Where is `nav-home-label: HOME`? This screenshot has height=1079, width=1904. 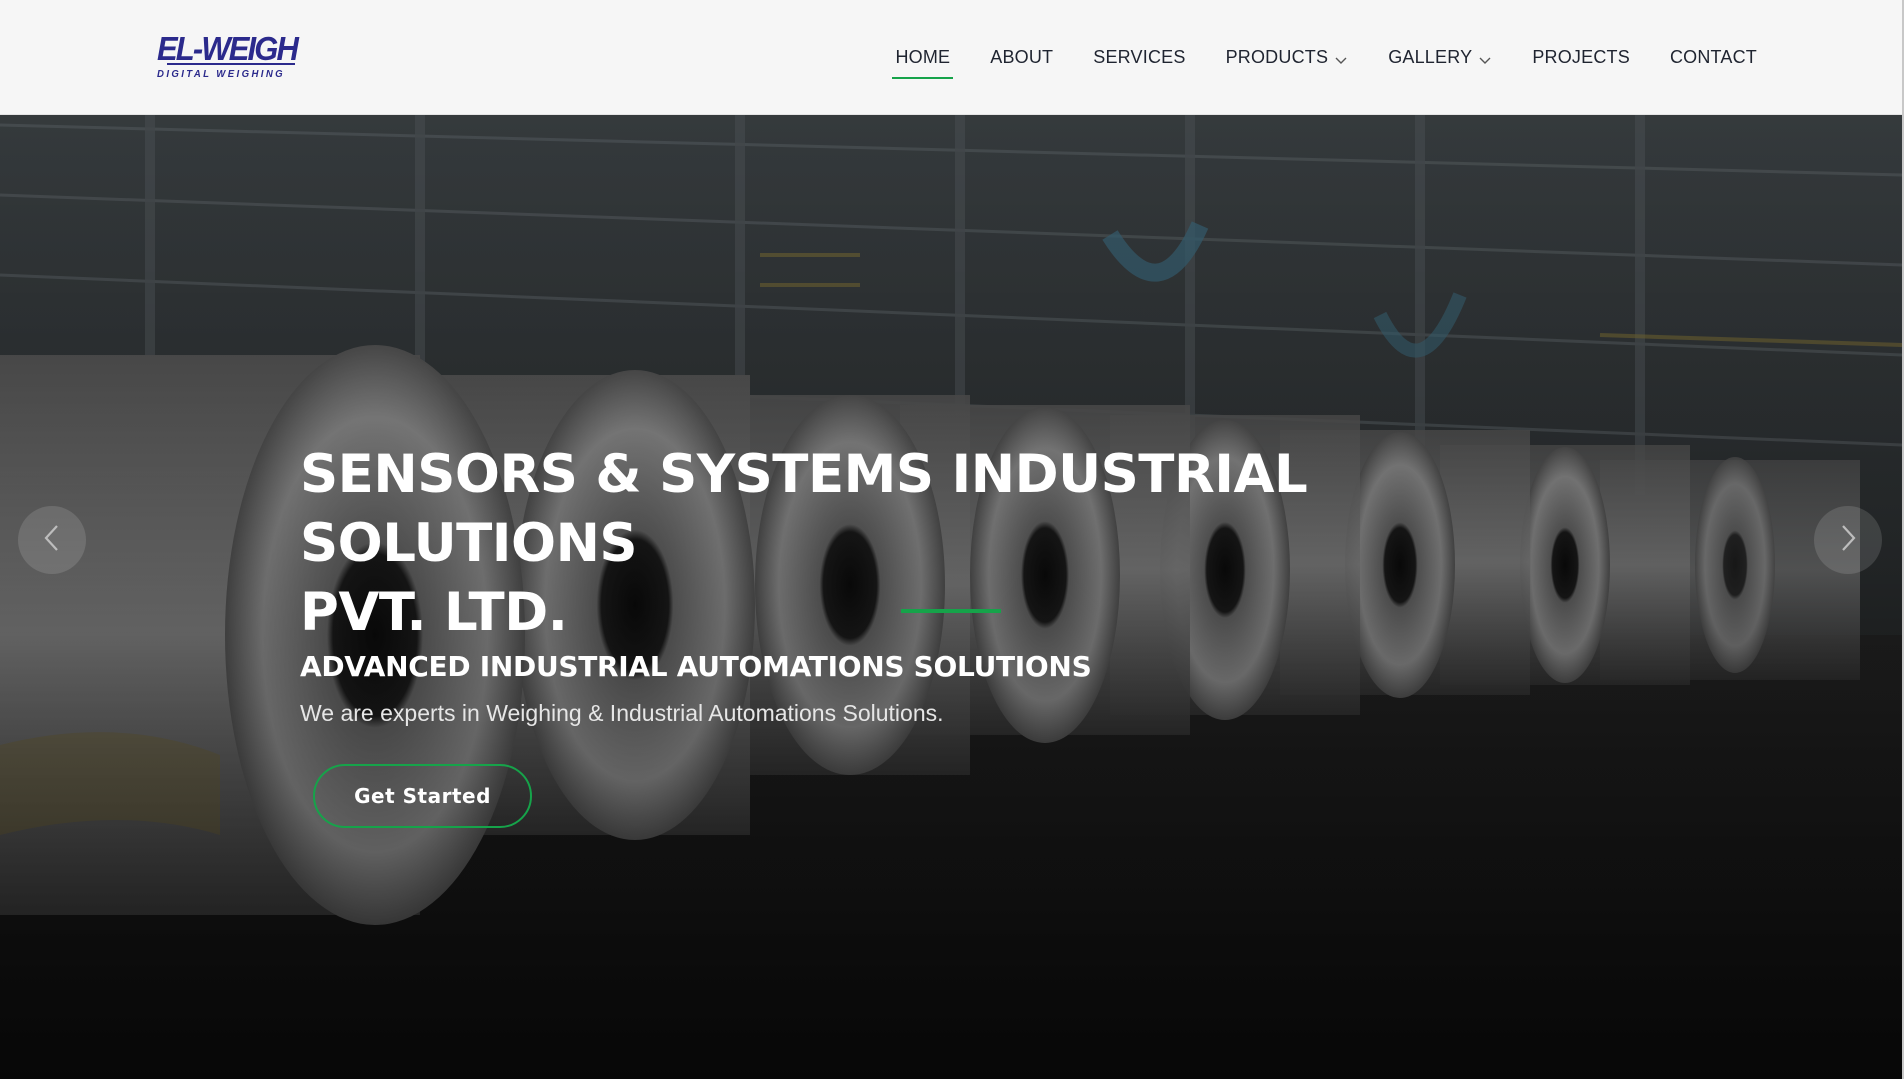 nav-home-label: HOME is located at coordinates (923, 57).